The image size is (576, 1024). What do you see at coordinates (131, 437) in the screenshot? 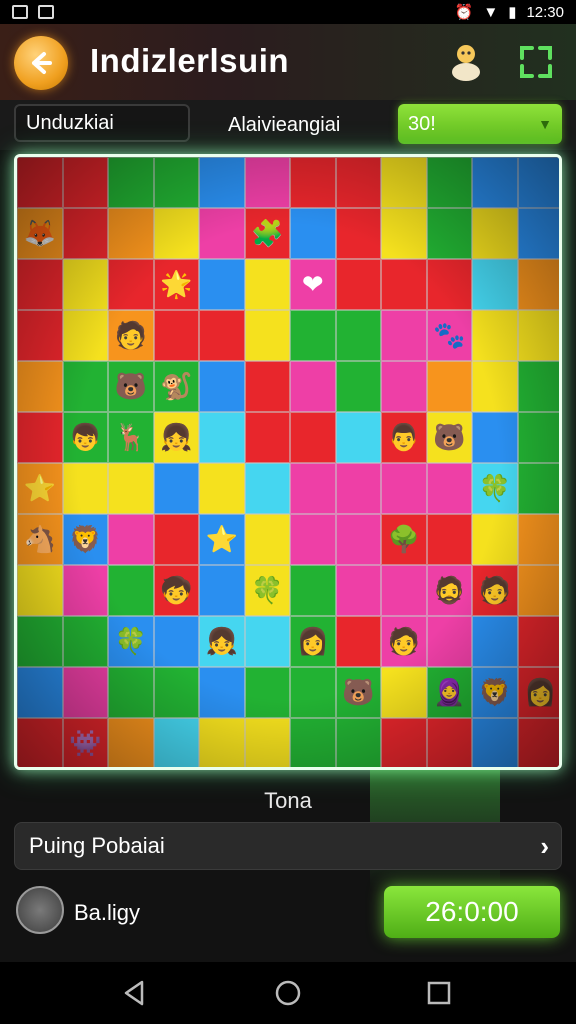
I see `puzzle-tile: 🦌` at bounding box center [131, 437].